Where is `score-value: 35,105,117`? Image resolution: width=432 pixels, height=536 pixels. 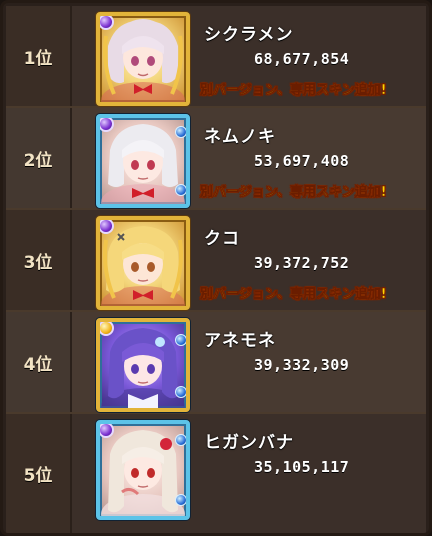
score-value: 35,105,117 is located at coordinates (302, 467).